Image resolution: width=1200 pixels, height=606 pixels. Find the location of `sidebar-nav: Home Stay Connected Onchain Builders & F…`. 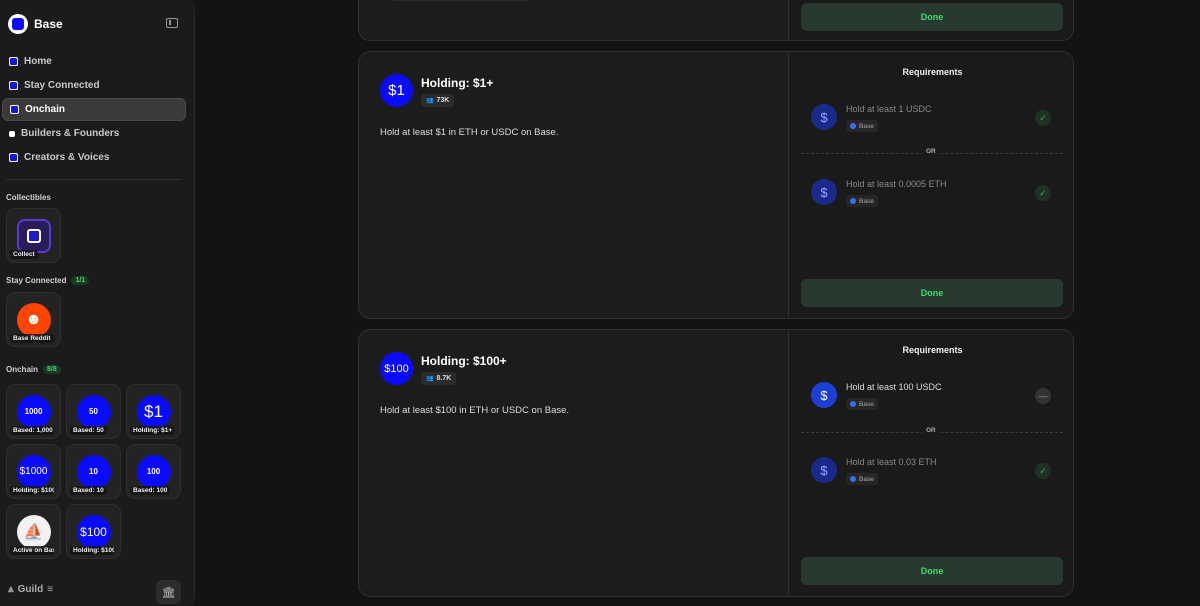

sidebar-nav: Home Stay Connected Onchain Builders & F… is located at coordinates (94, 110).